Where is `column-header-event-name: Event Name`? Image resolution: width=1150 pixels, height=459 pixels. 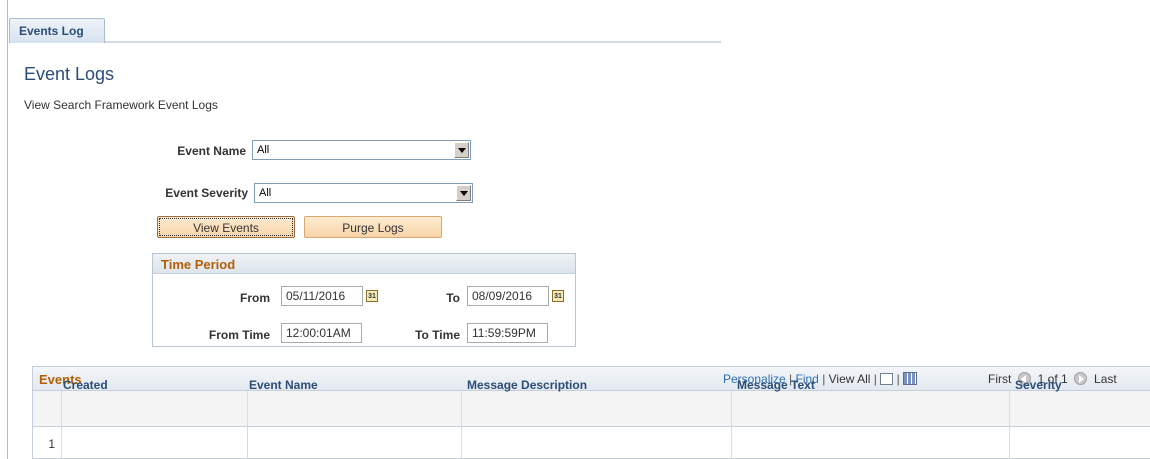
column-header-event-name: Event Name is located at coordinates (283, 385).